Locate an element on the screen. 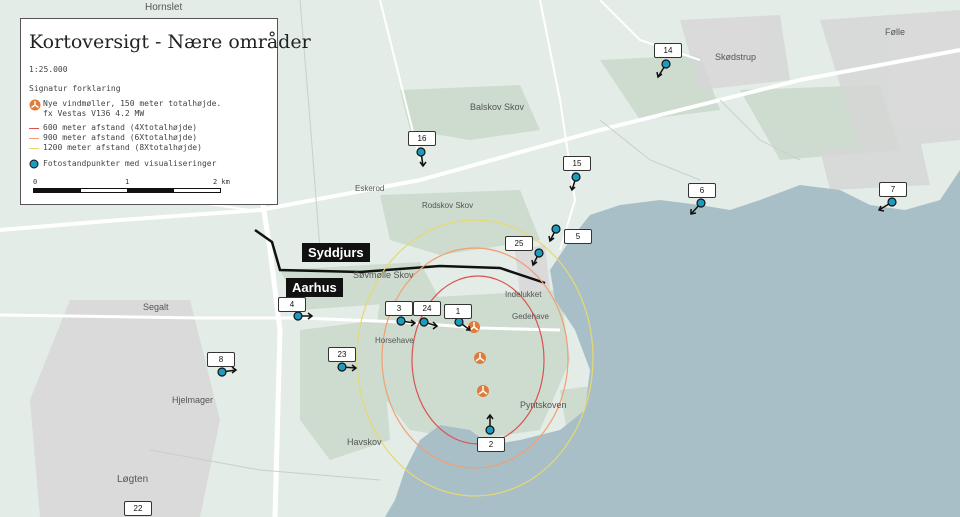  legend-dist-1200: 1200 meter afstand (8Xtotalhøjde) is located at coordinates (122, 147).